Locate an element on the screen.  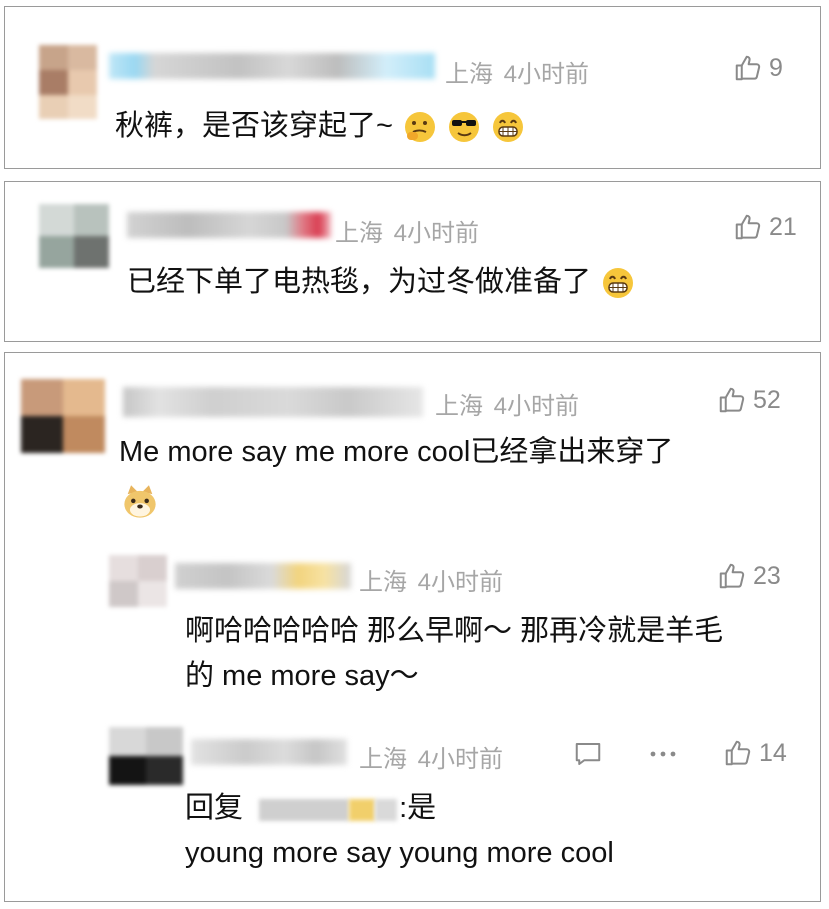
like-count: 23 is located at coordinates (767, 575).